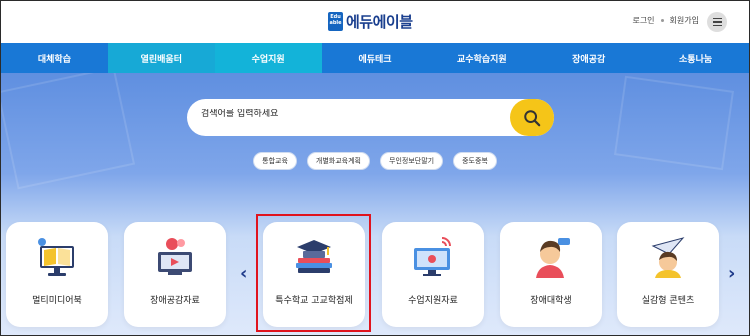 The image size is (750, 336). I want to click on hamburger-menu-button, so click(717, 22).